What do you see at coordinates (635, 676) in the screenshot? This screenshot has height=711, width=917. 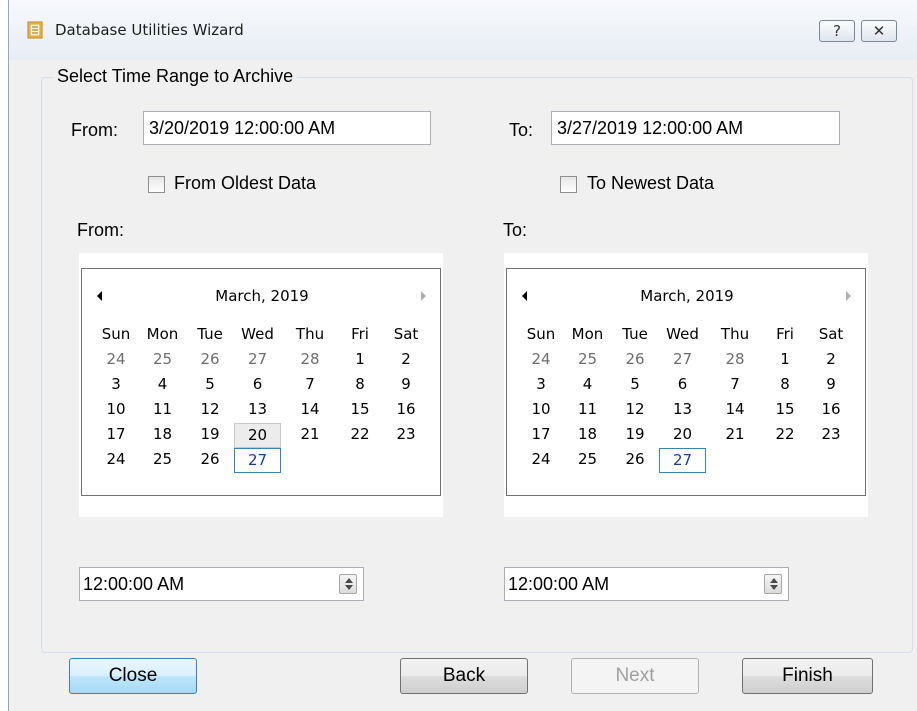 I see `next-button: Next` at bounding box center [635, 676].